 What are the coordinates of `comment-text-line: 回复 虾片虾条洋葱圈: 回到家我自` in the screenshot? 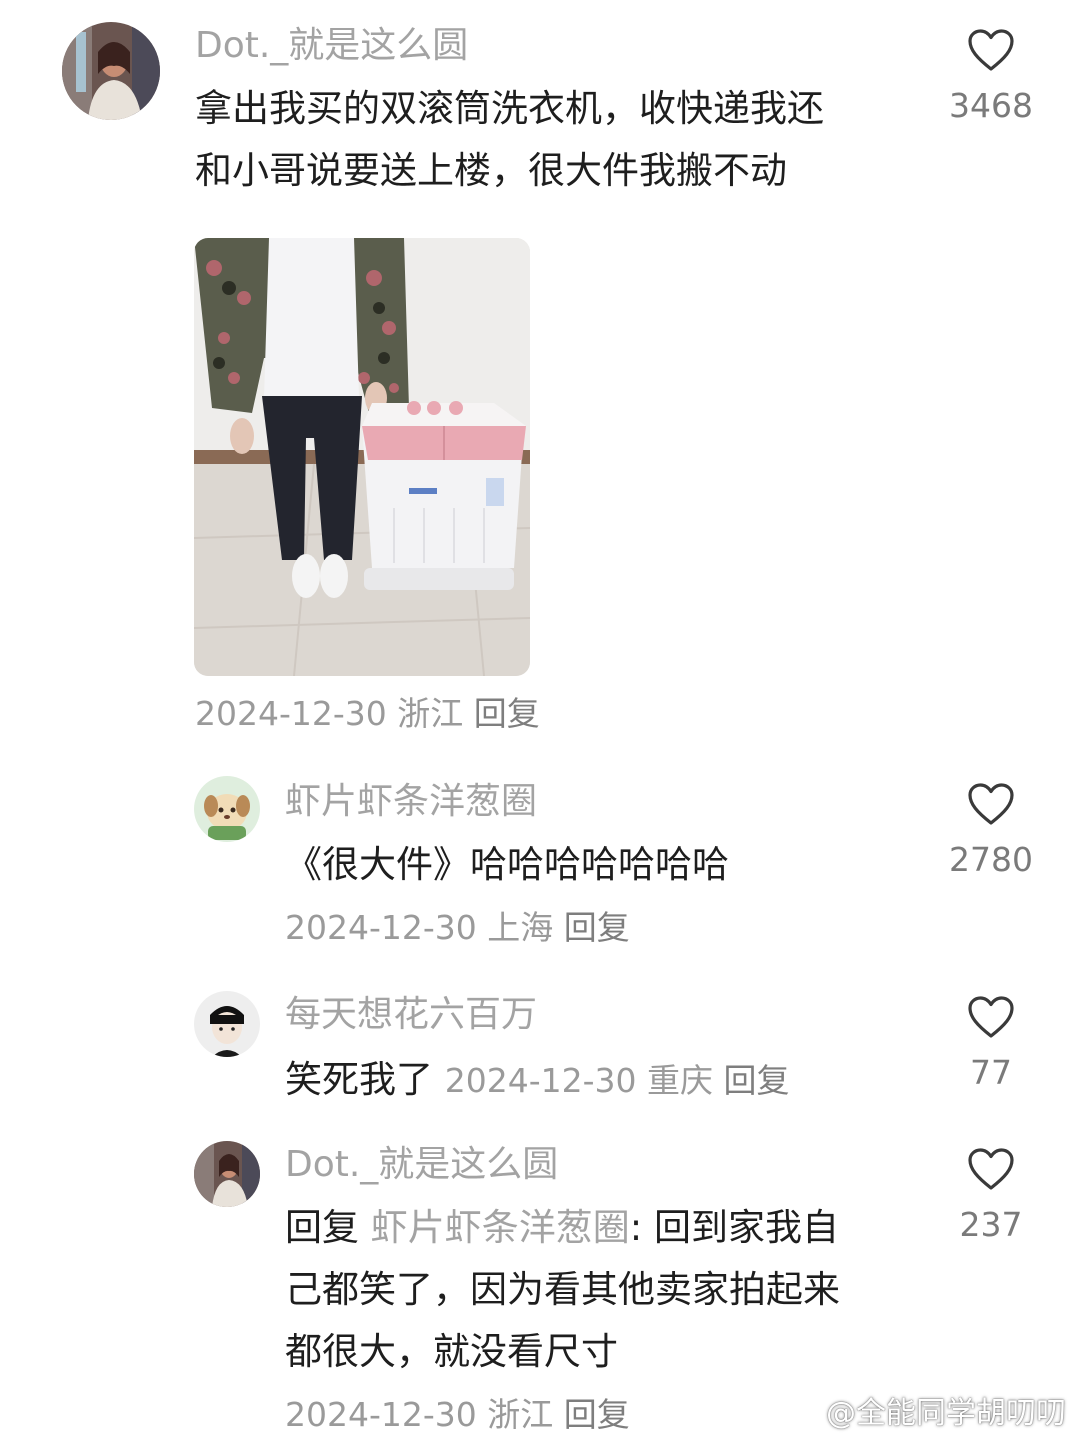 It's located at (562, 1228).